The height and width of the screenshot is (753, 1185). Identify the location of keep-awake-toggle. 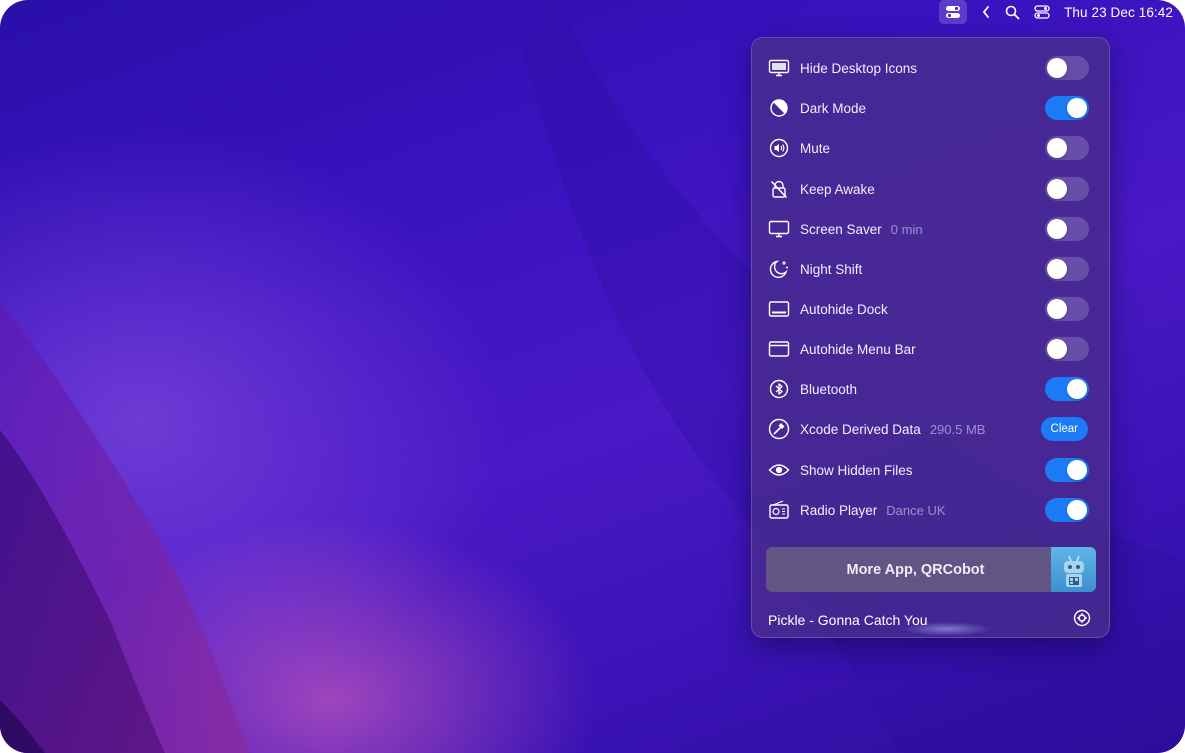
(1067, 189).